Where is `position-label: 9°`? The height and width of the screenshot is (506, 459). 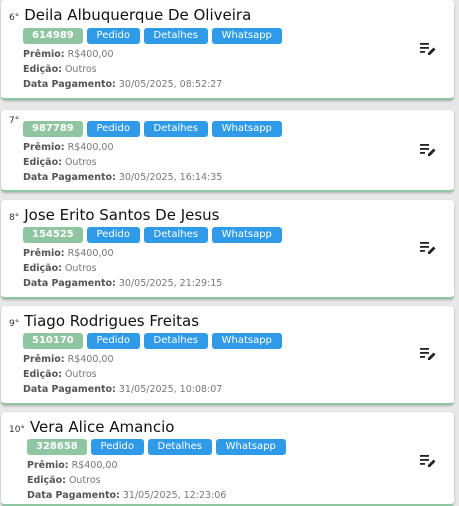 position-label: 9° is located at coordinates (14, 324).